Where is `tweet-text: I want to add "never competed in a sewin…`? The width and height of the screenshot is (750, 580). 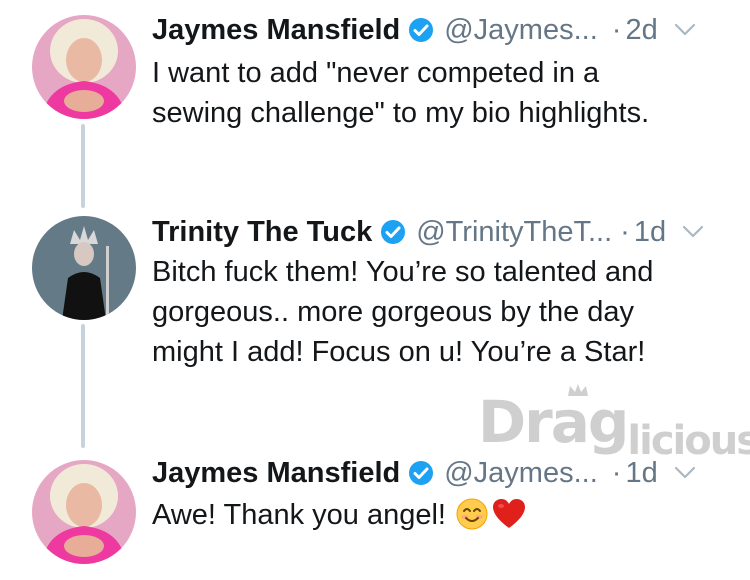
tweet-text: I want to add "never competed in a sewin… is located at coordinates (437, 93).